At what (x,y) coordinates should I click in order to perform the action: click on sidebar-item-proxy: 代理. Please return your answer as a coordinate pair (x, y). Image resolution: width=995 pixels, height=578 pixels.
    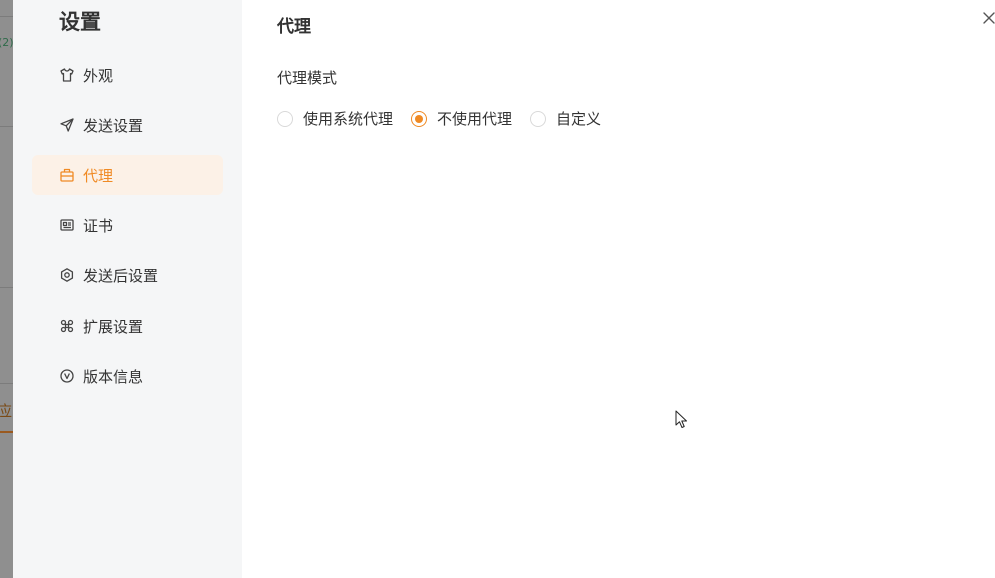
    Looking at the image, I should click on (127, 175).